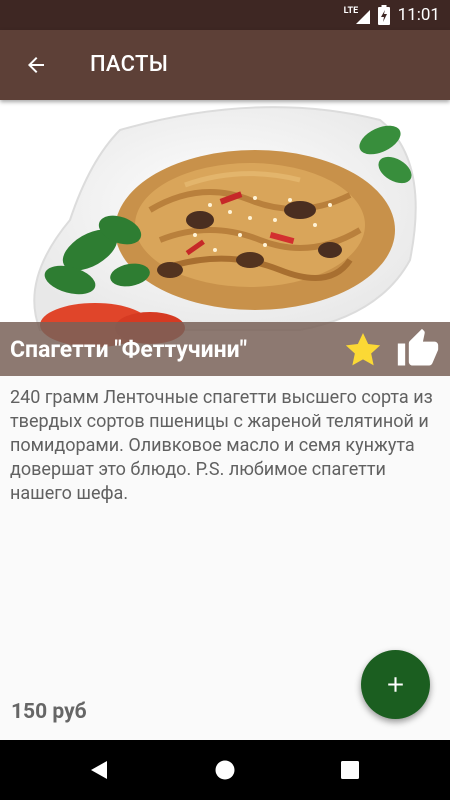 The height and width of the screenshot is (800, 450). I want to click on back-triangle-icon, so click(99, 770).